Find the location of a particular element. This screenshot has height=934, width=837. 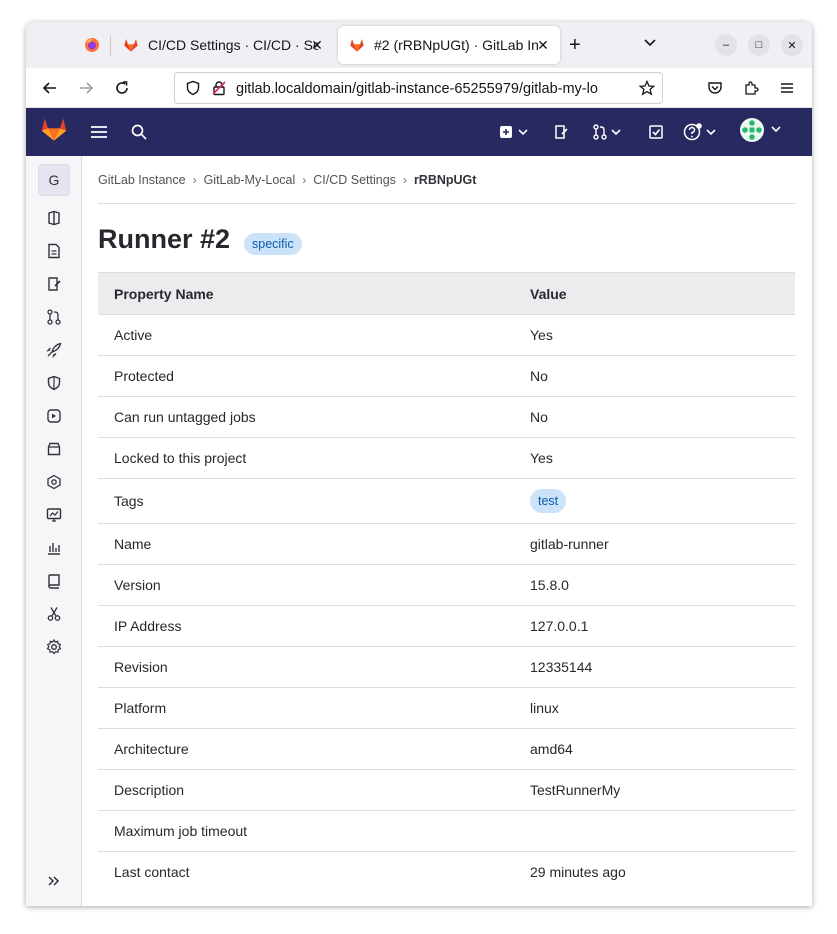

breadcrumb-link-project: GitLab-My-Local is located at coordinates (250, 180).